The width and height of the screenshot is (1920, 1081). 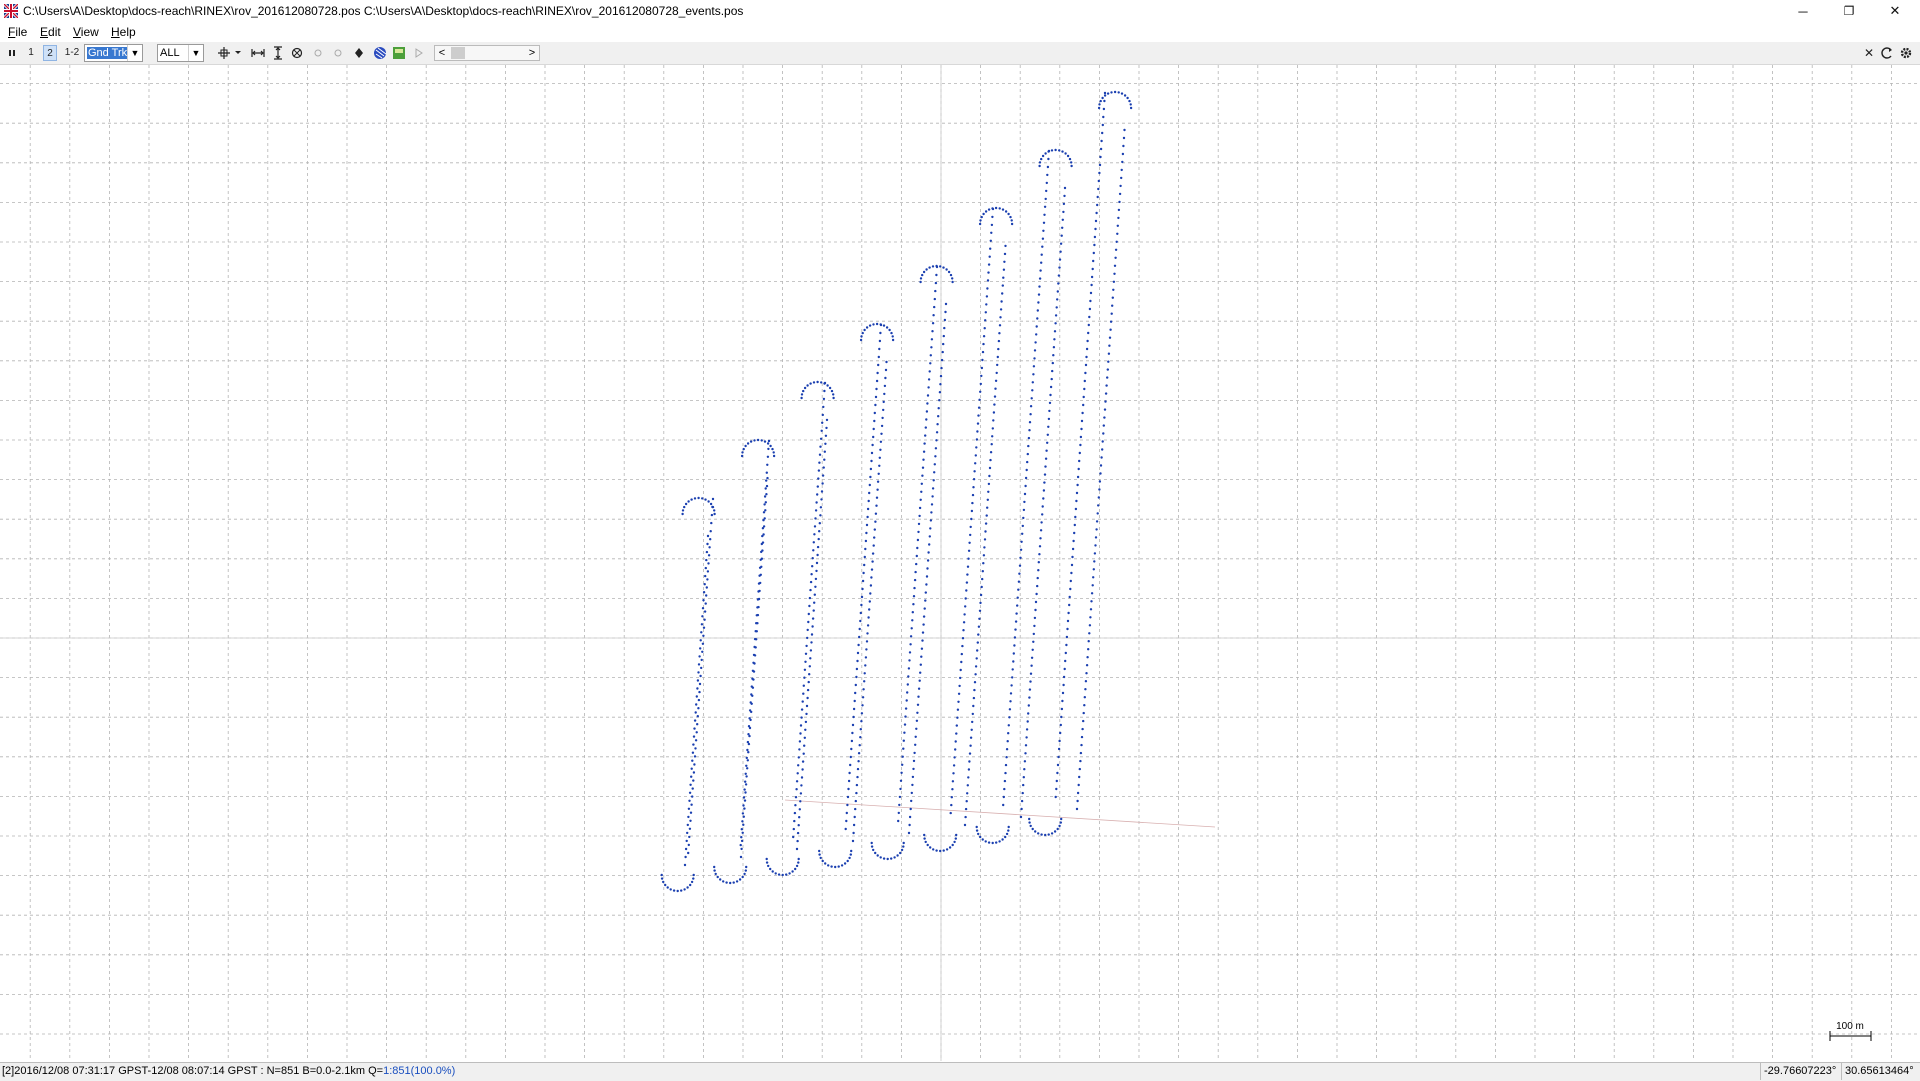 What do you see at coordinates (1869, 53) in the screenshot?
I see `close-panel-button: ✕` at bounding box center [1869, 53].